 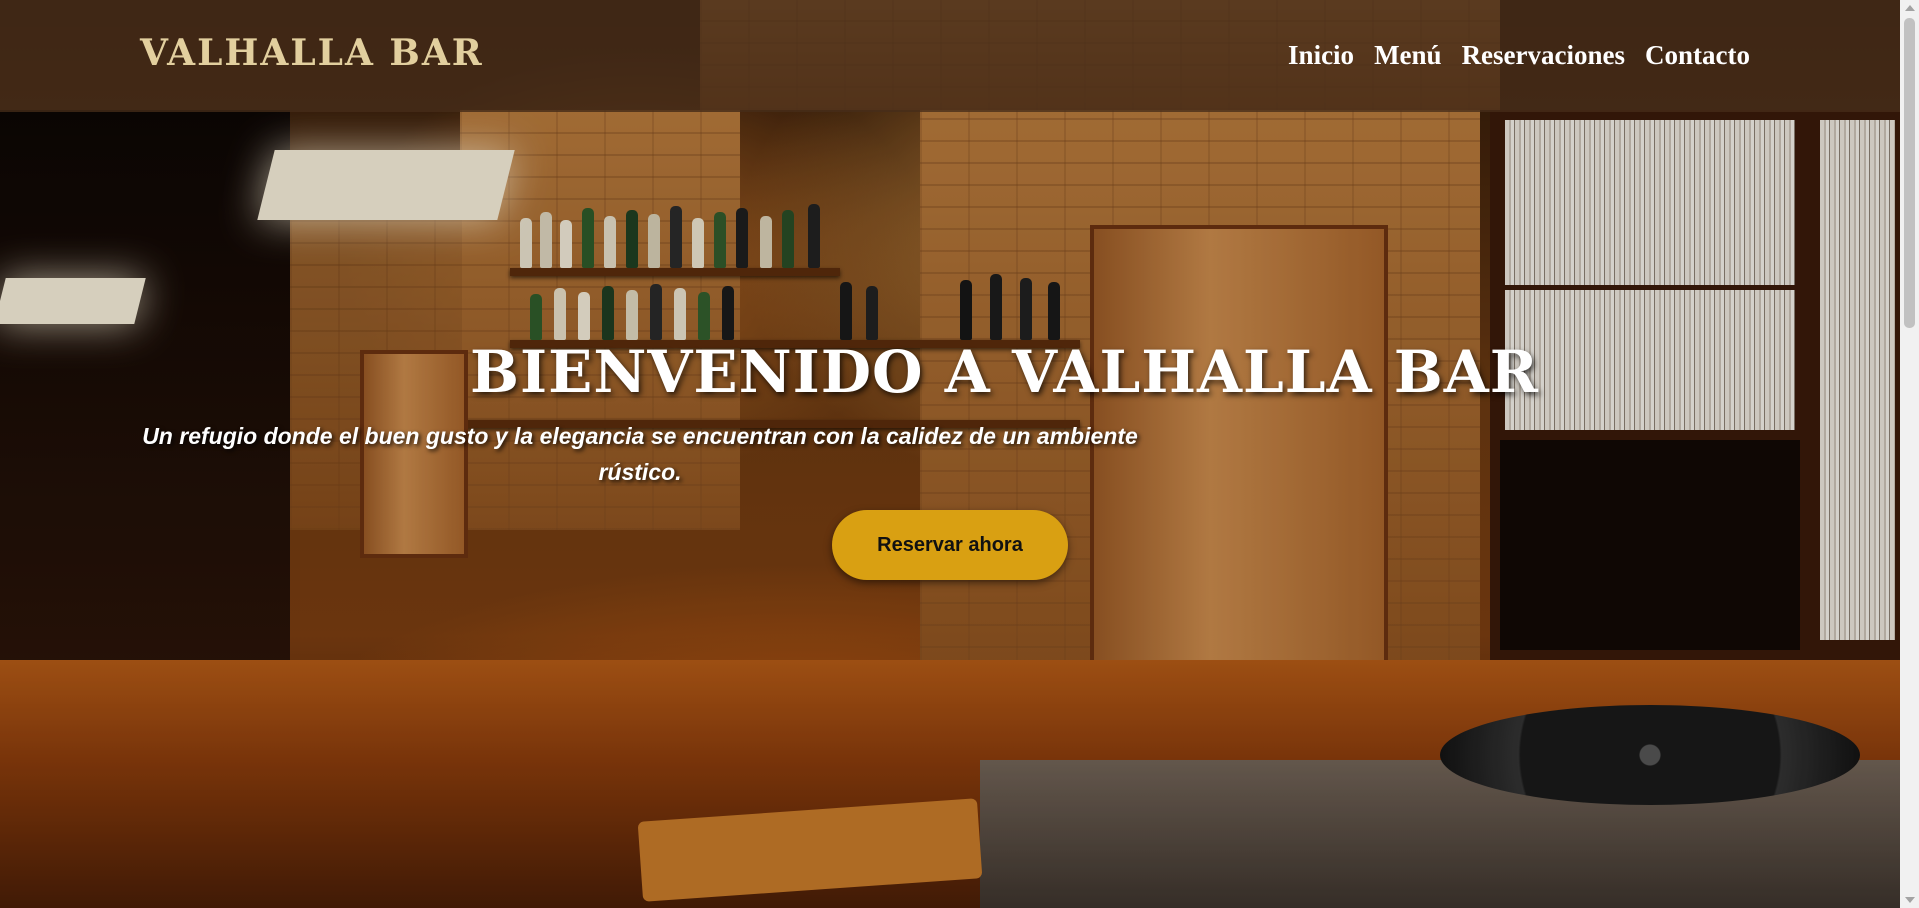 What do you see at coordinates (1910, 900) in the screenshot?
I see `scroll-down-icon` at bounding box center [1910, 900].